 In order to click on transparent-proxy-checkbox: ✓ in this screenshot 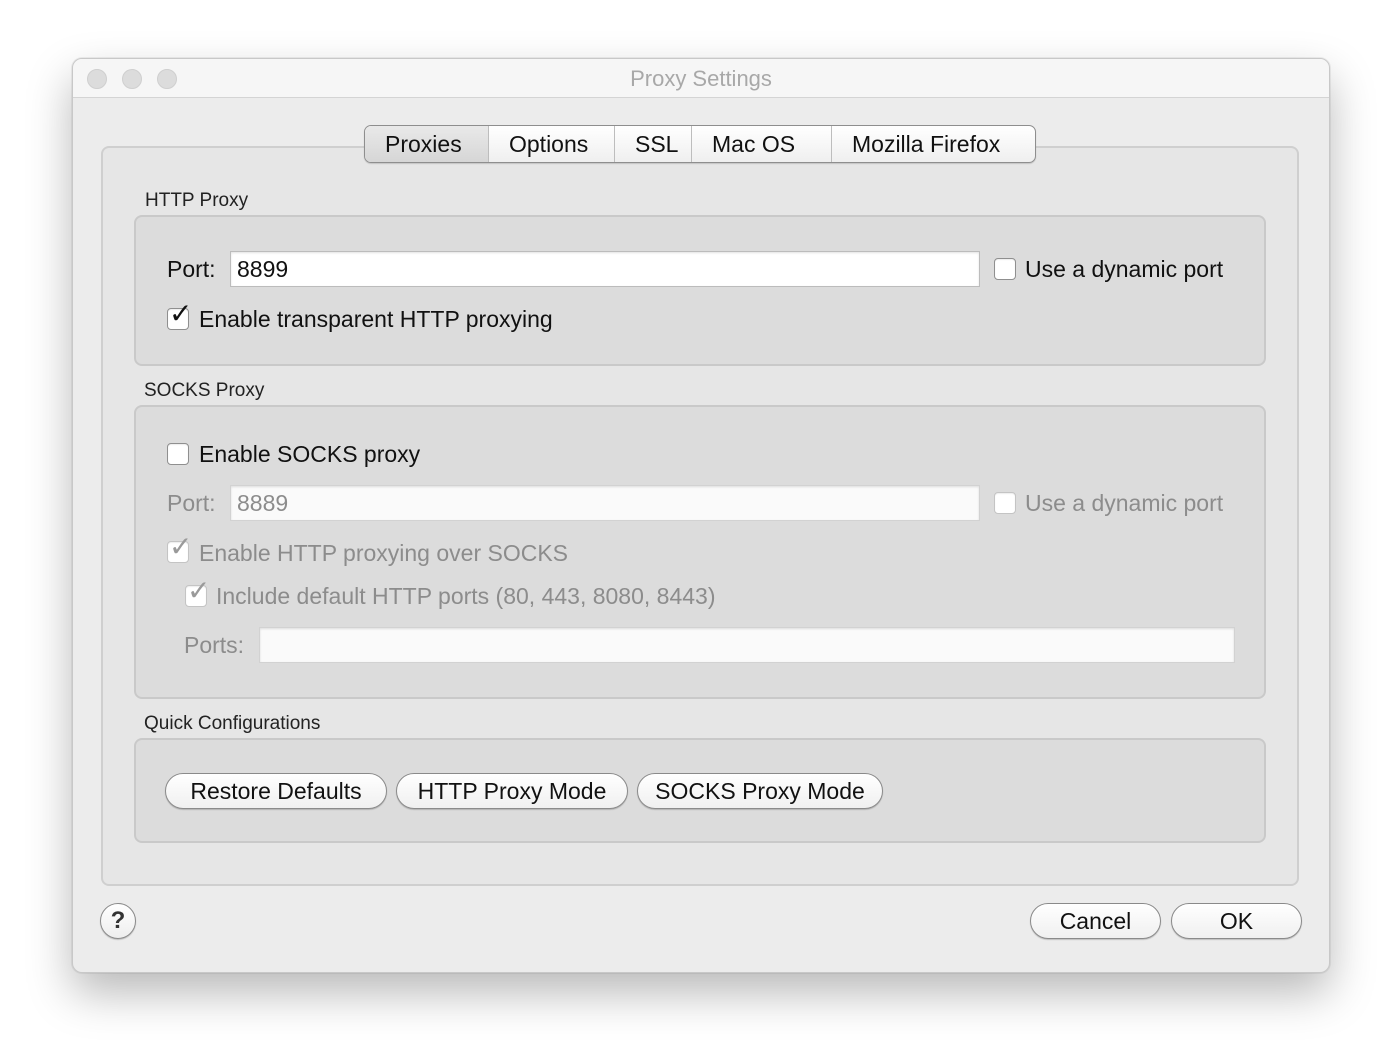, I will do `click(179, 315)`.